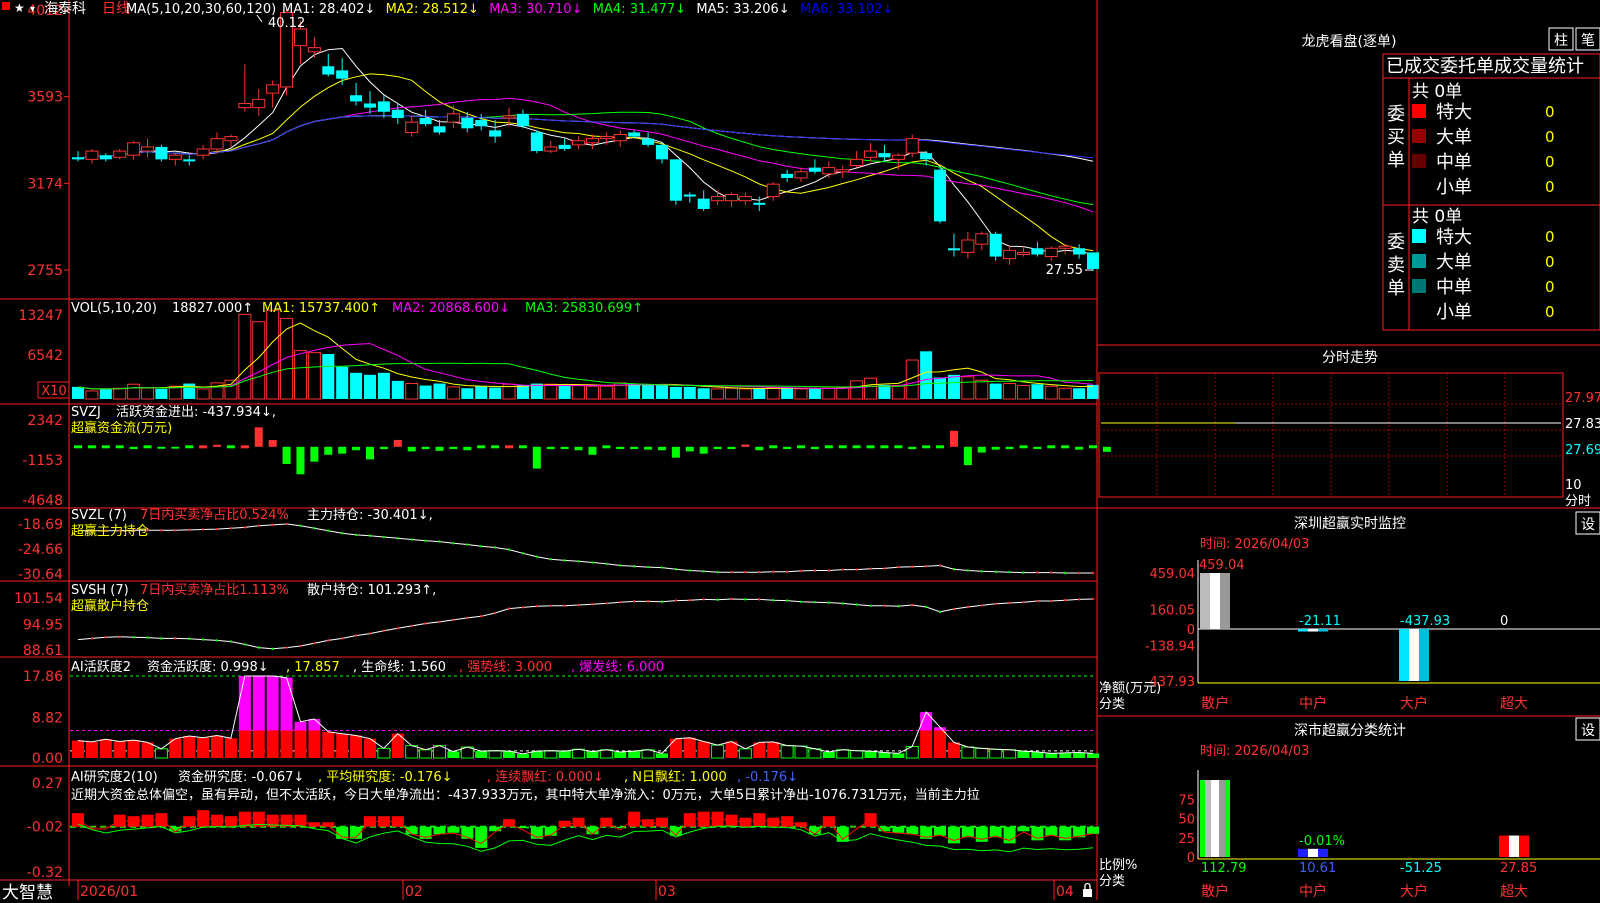 The image size is (1600, 903). What do you see at coordinates (1320, 621) in the screenshot?
I see `monitor-bar-label: -21.11` at bounding box center [1320, 621].